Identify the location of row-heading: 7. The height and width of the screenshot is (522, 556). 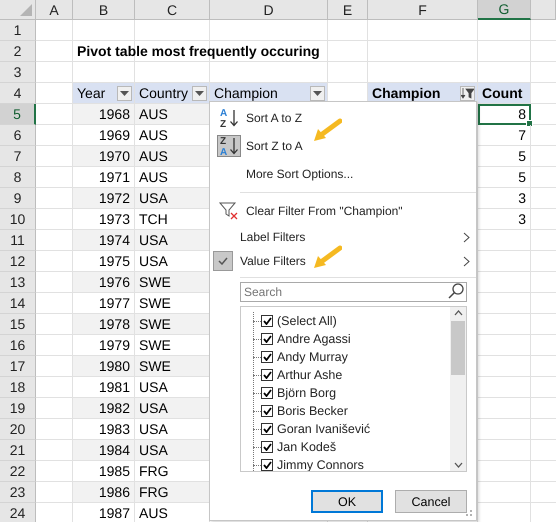
(18, 156).